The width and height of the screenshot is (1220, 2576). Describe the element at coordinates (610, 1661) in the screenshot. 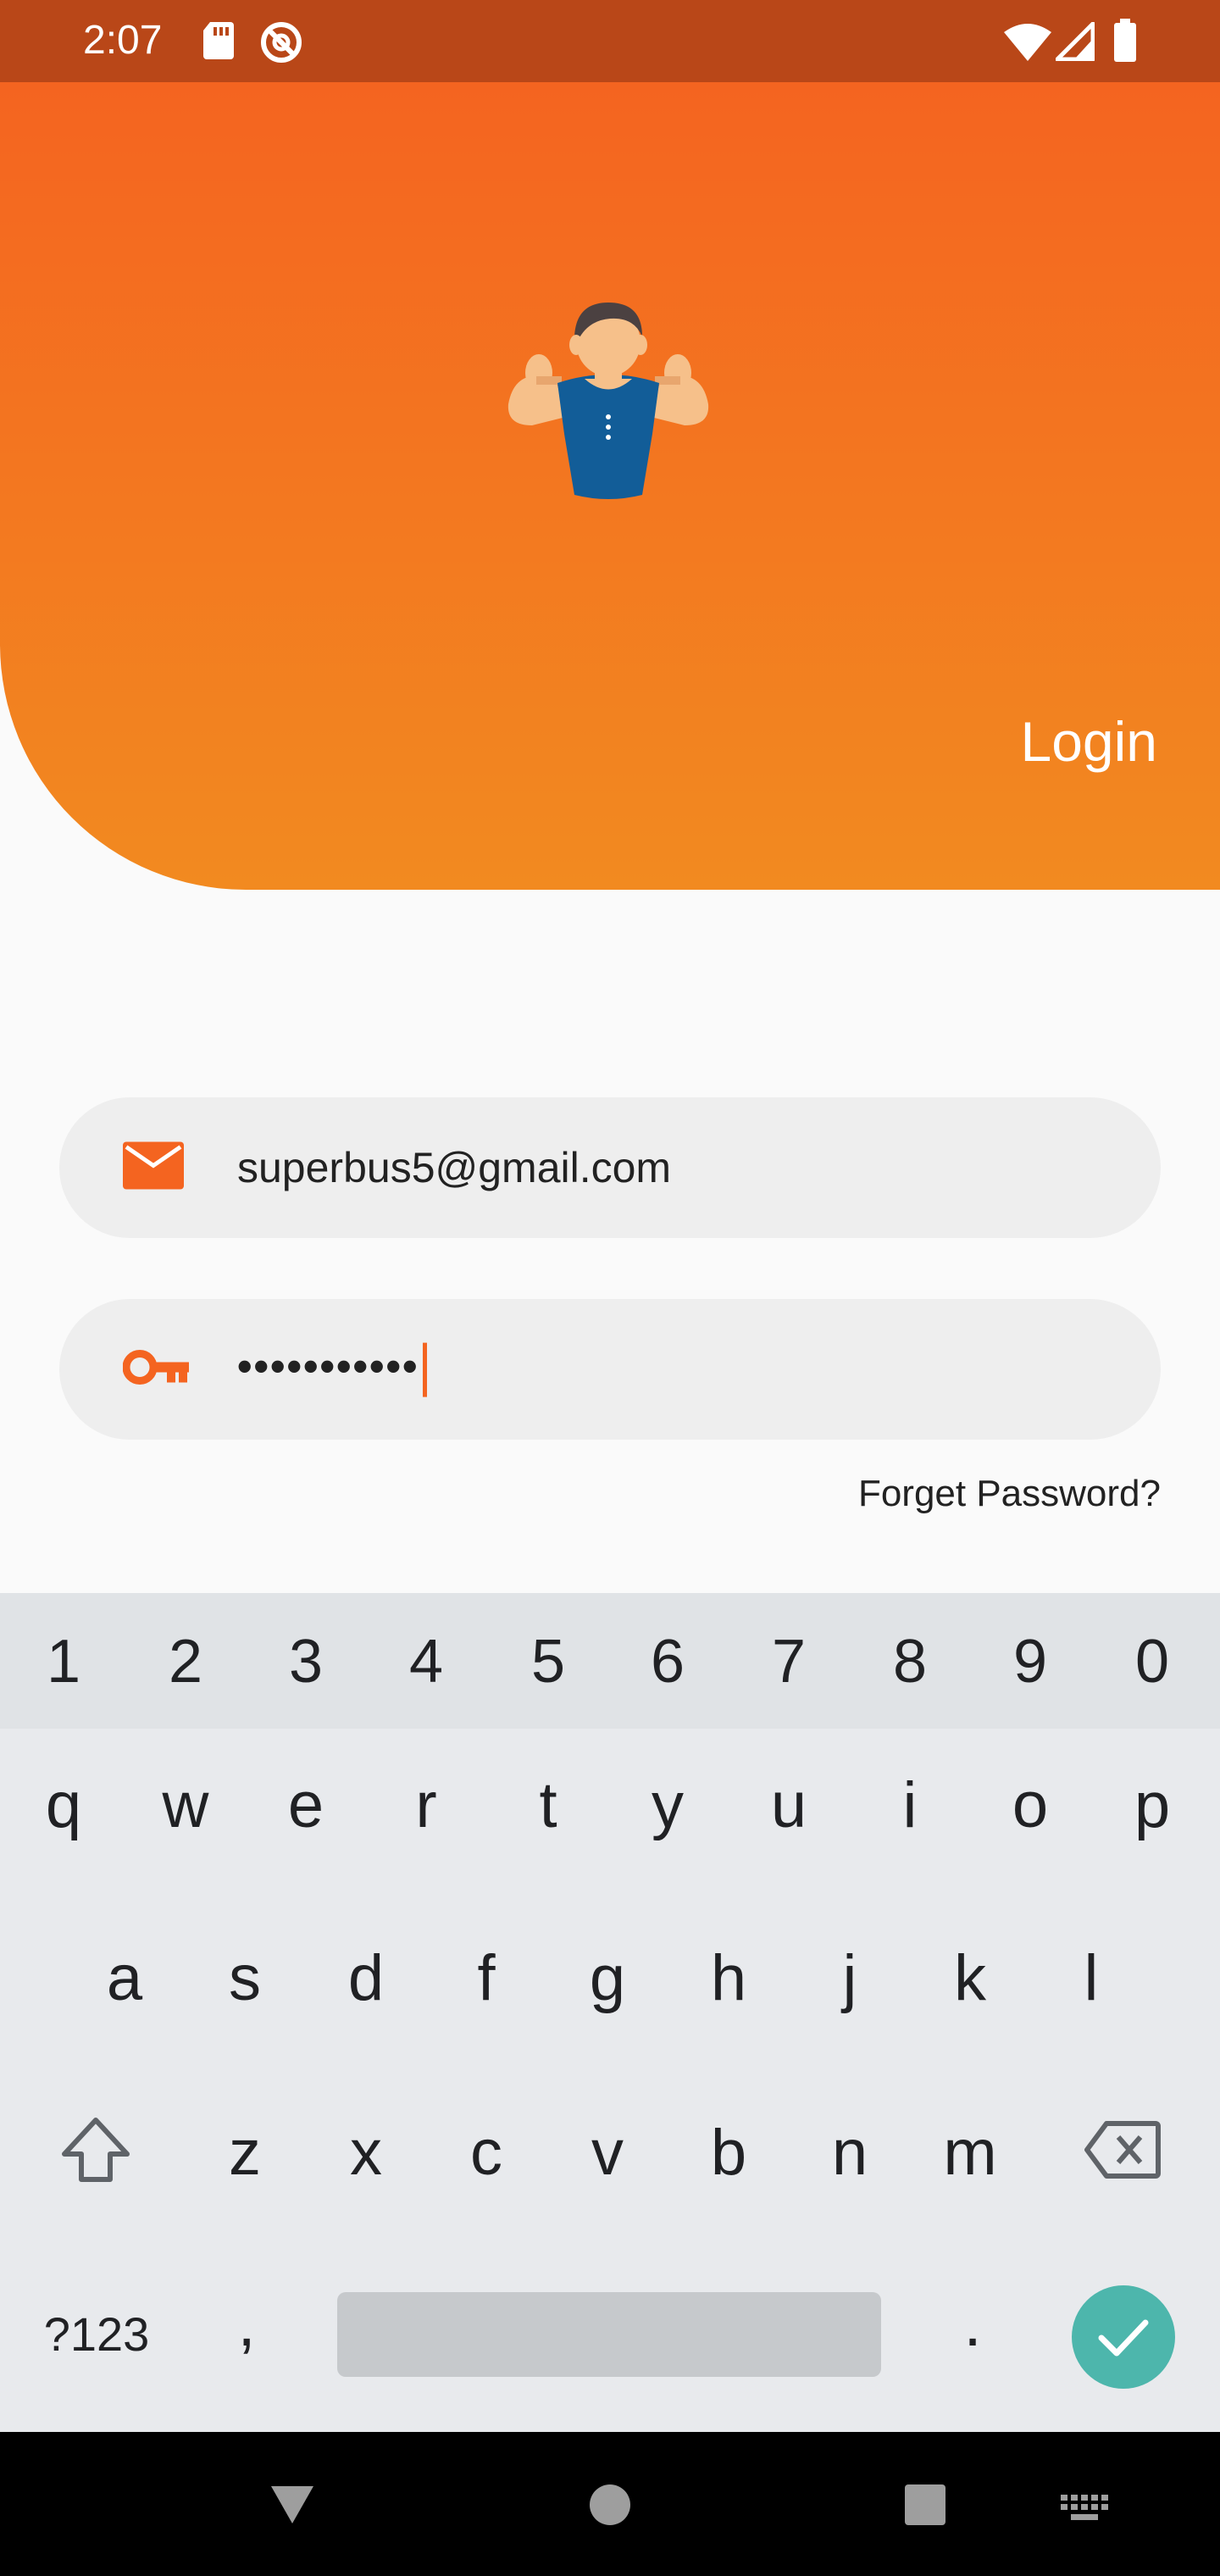

I see `number-row: 1 2 3 4 5 6 7 8 9 0` at that location.